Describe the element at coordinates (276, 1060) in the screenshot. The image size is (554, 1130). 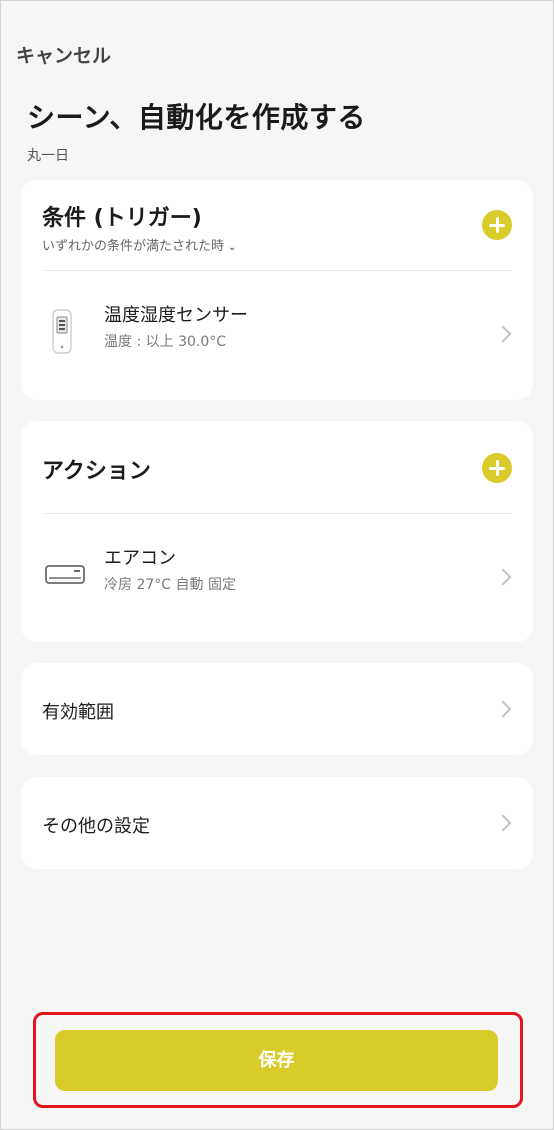
I see `save-button: 保存` at that location.